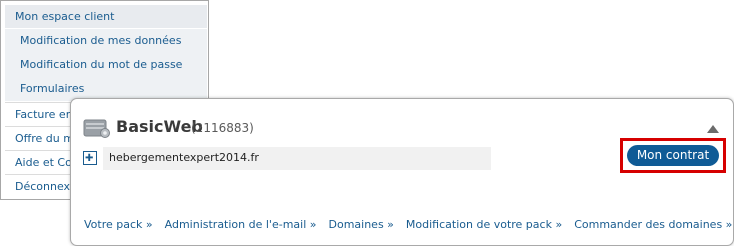 This screenshot has width=734, height=246. I want to click on menu-subitem-modification-donnees: Modification de mes données, so click(106, 41).